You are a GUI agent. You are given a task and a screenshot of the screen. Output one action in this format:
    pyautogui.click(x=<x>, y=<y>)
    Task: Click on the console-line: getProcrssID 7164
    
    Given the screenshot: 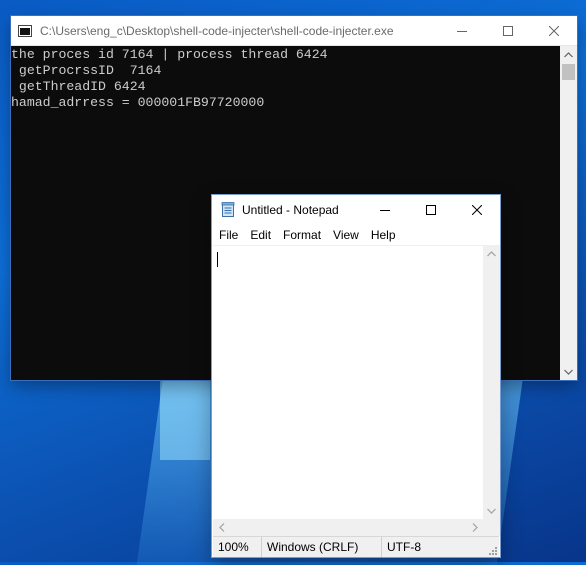 What is the action you would take?
    pyautogui.click(x=86, y=70)
    